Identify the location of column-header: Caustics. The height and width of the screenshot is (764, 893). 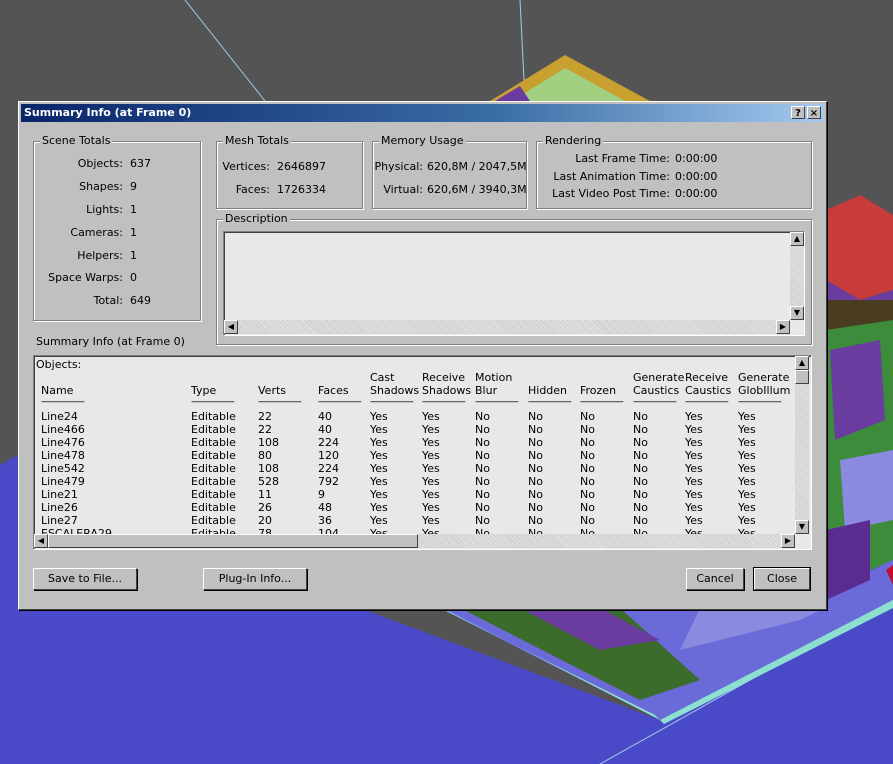
(708, 390).